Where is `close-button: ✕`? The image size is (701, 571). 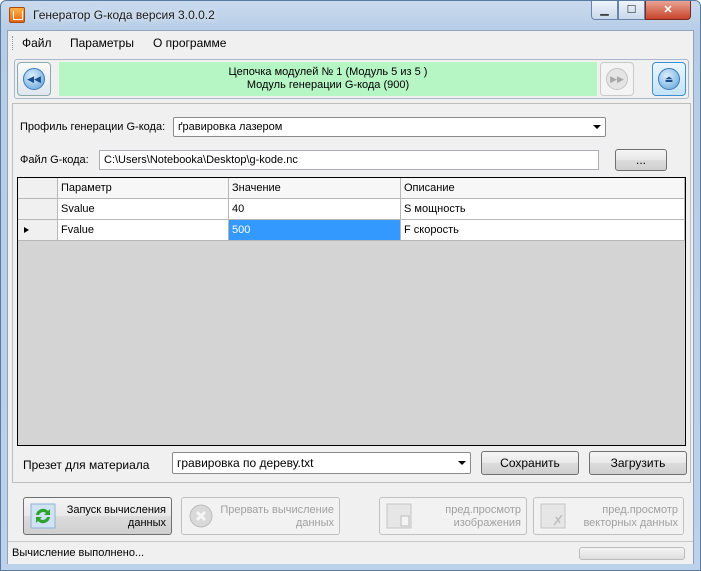
close-button: ✕ is located at coordinates (668, 10).